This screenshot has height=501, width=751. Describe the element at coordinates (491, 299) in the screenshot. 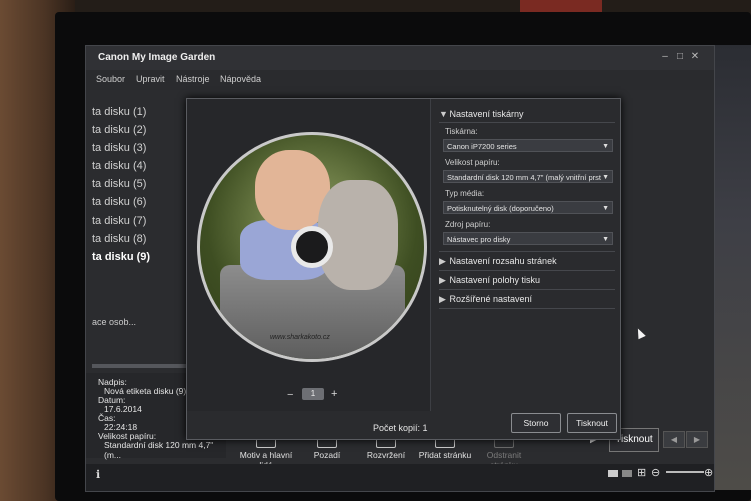

I see `advanced-settings-title: Rozšířené nastavení` at that location.